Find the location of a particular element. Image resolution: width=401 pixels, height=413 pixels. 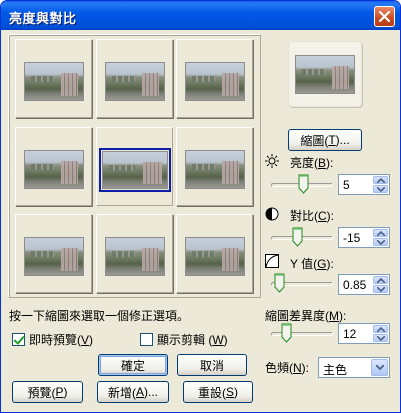

variation-thumbnail-selected is located at coordinates (134, 166).